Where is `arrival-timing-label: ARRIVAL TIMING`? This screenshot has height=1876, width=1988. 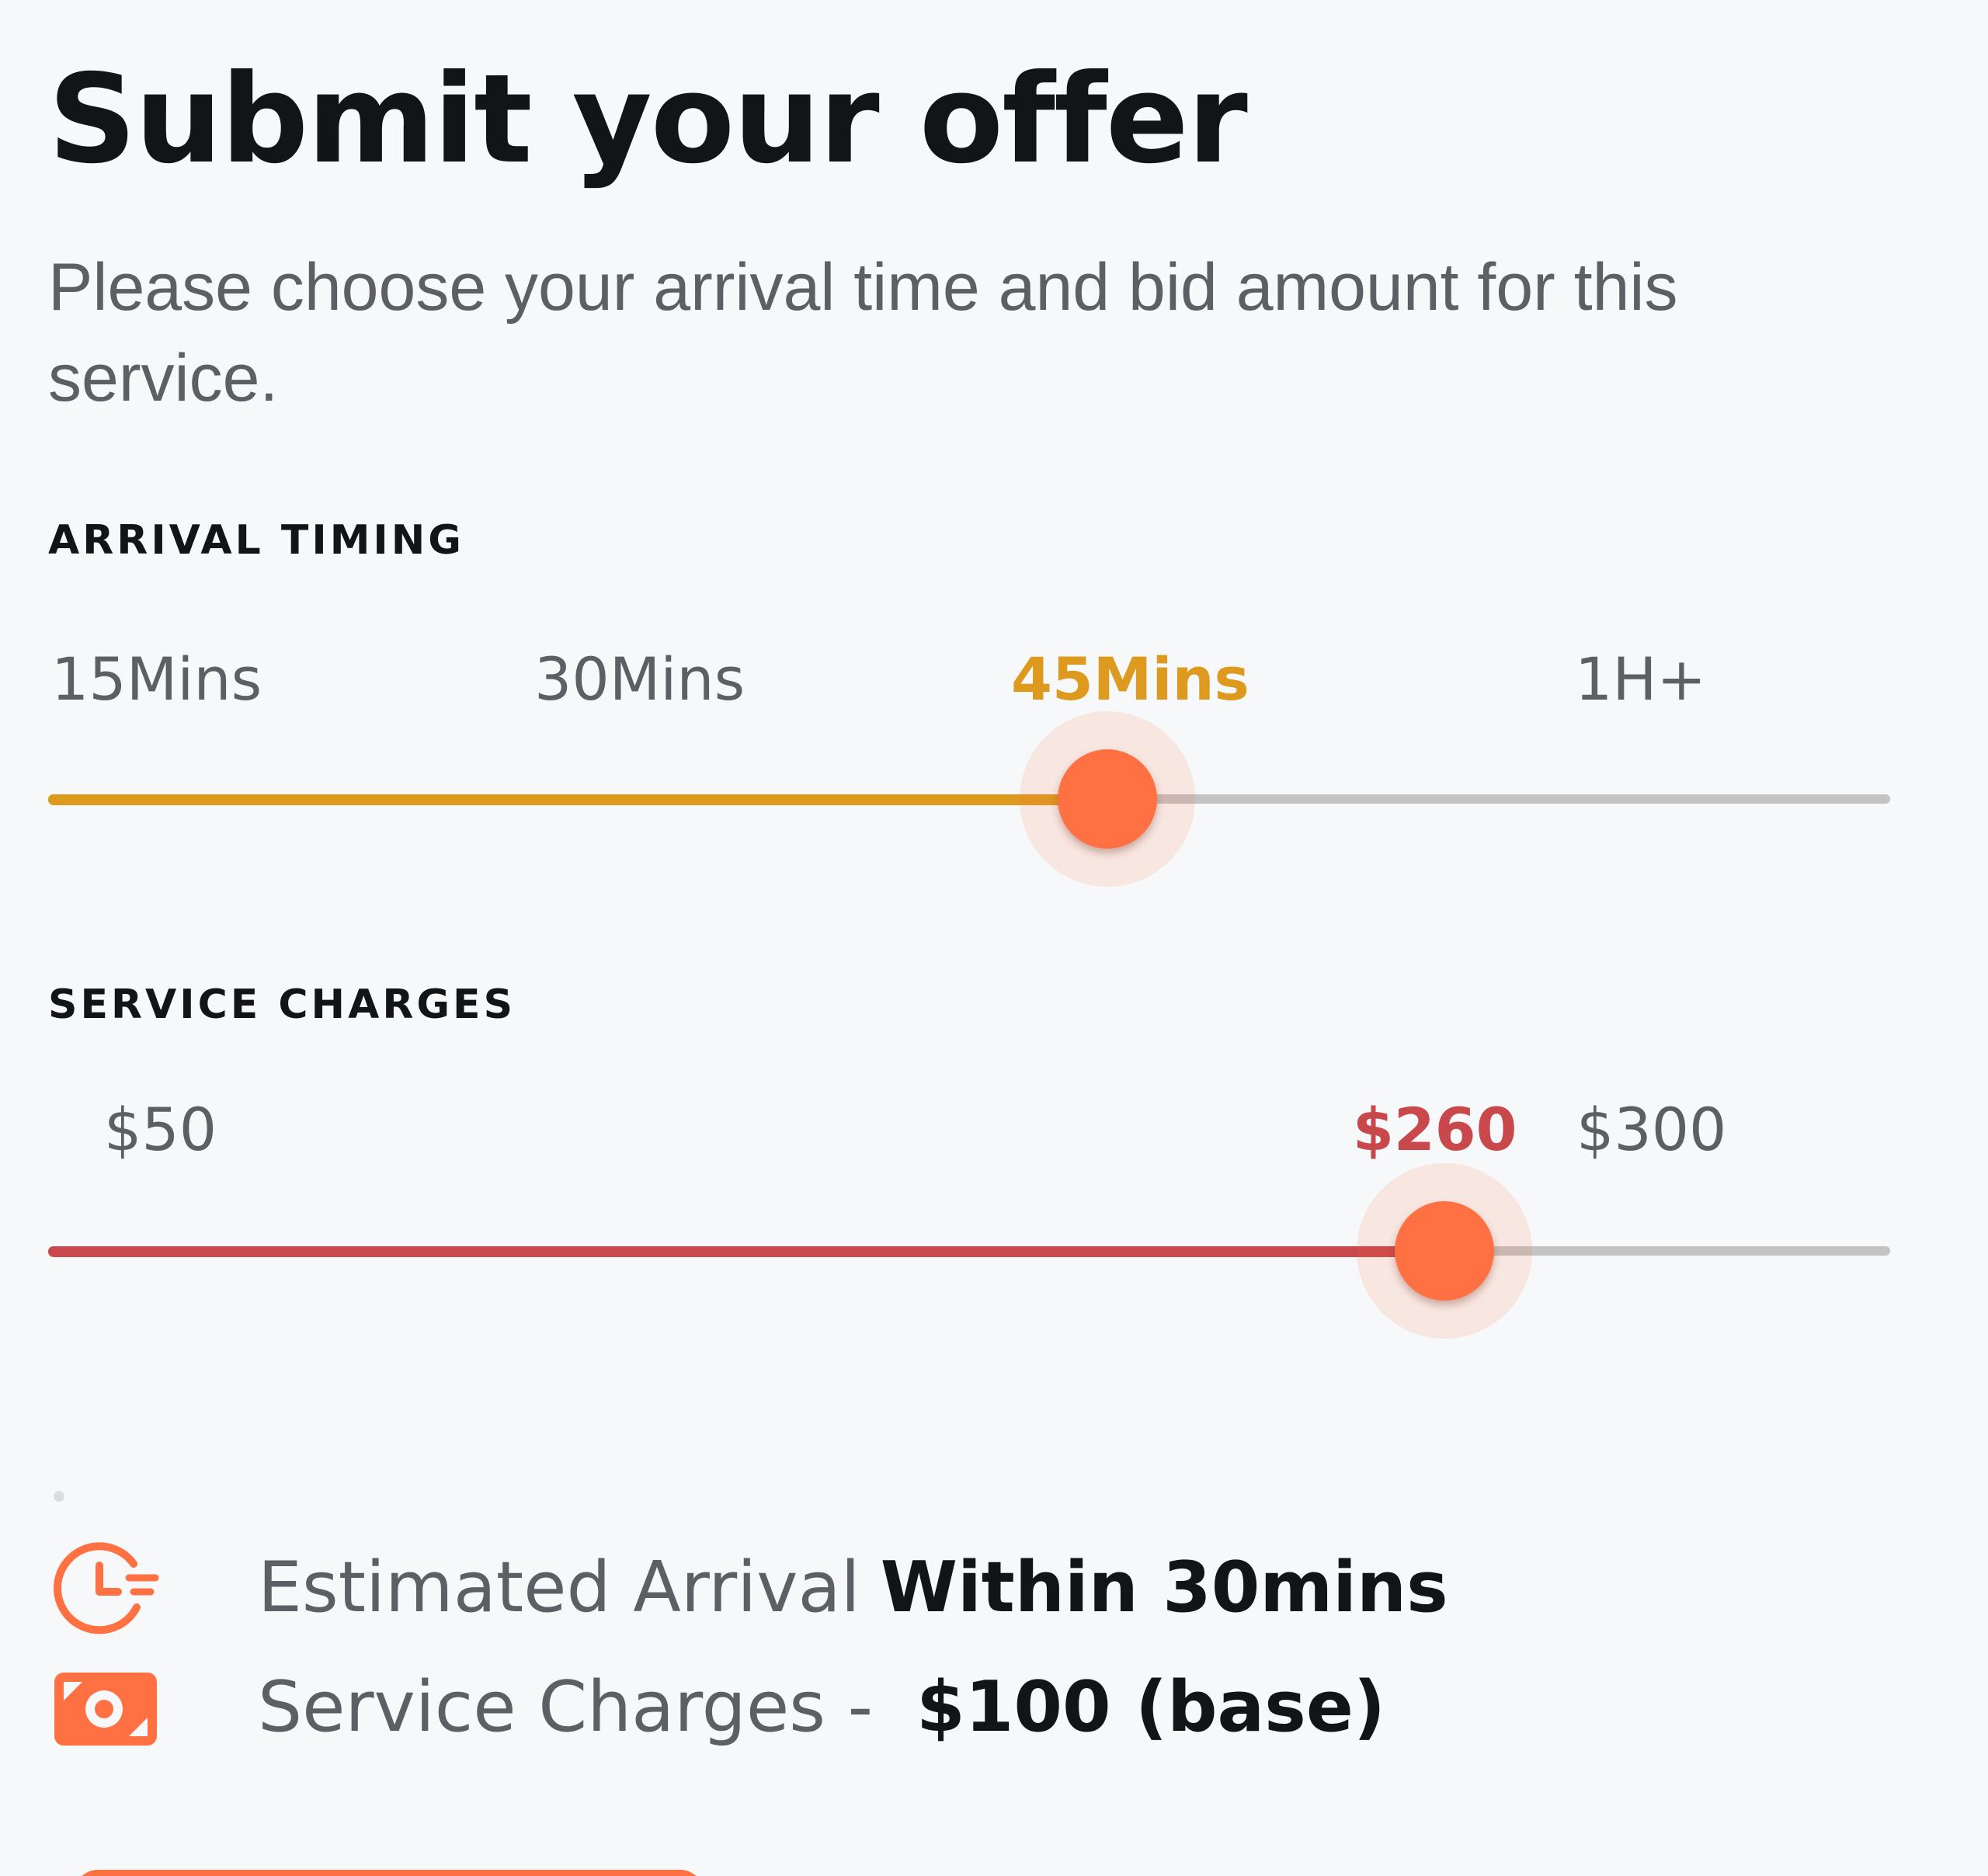
arrival-timing-label: ARRIVAL TIMING is located at coordinates (256, 541).